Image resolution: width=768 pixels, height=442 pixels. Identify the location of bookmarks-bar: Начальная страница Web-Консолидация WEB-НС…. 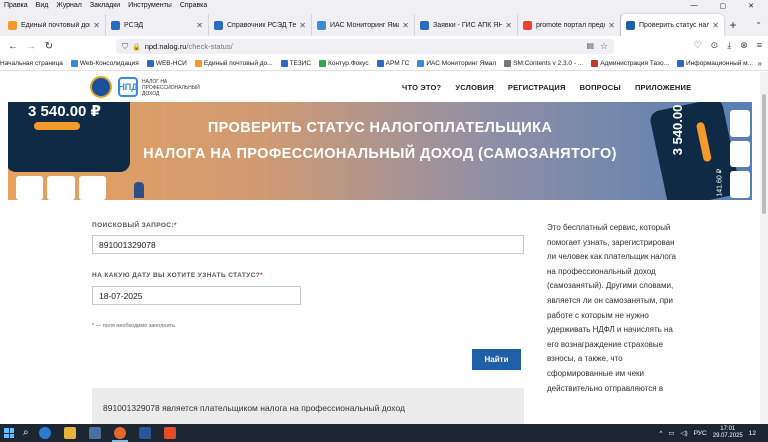
(384, 64).